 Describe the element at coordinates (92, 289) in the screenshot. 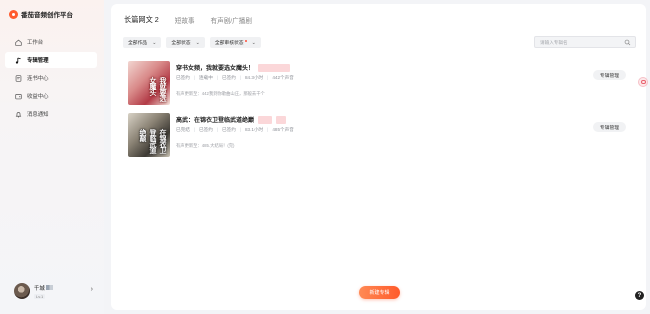

I see `chevron-right-icon: ›` at that location.